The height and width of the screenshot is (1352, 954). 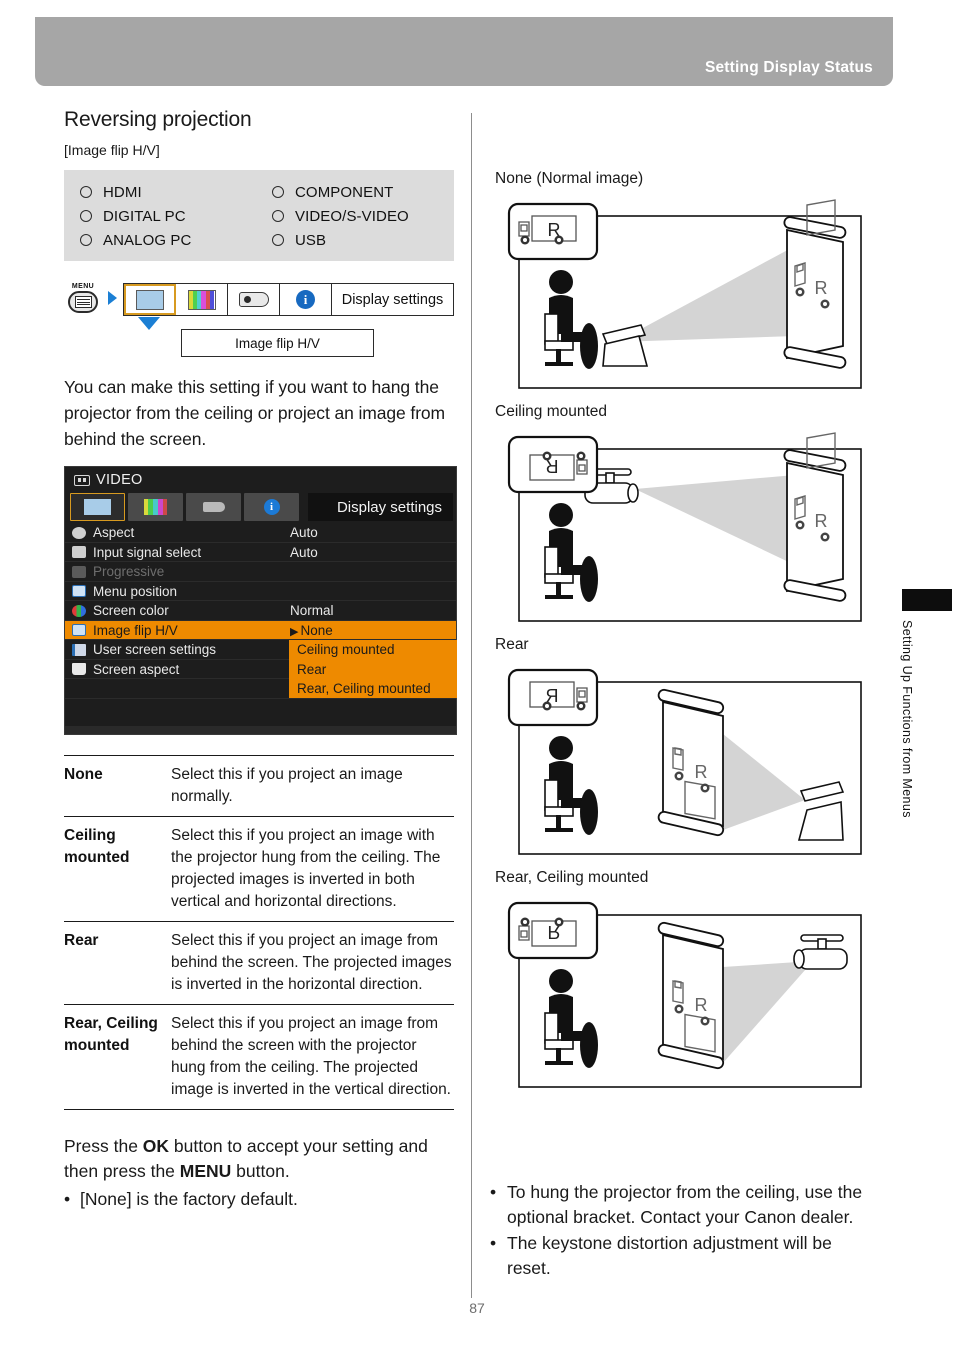 I want to click on user-screen-icon, so click(x=79, y=649).